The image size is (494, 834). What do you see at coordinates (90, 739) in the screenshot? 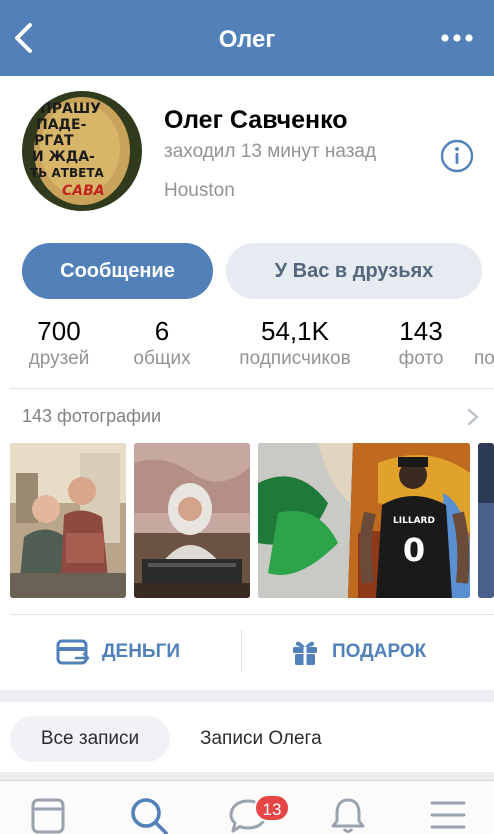
I see `tab-all-posts: Все записи` at bounding box center [90, 739].